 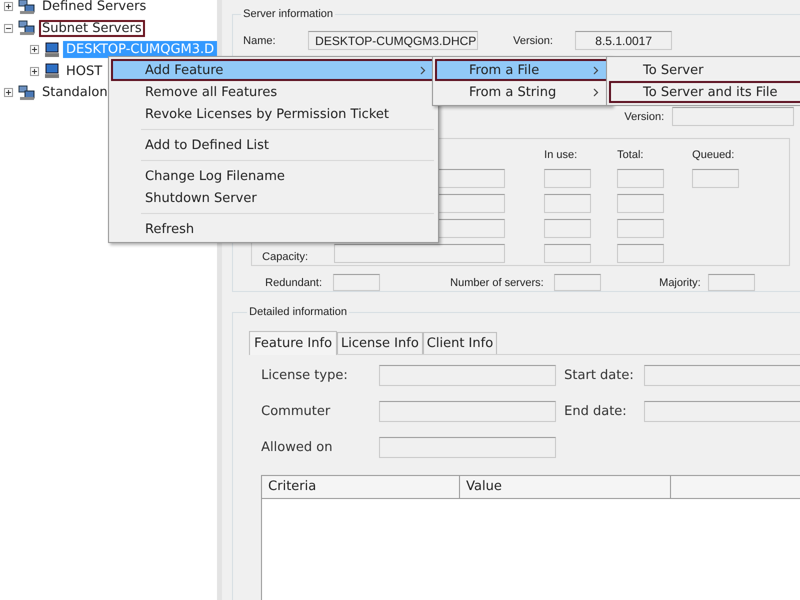 What do you see at coordinates (273, 176) in the screenshot?
I see `menu-item: Change Log Filename` at bounding box center [273, 176].